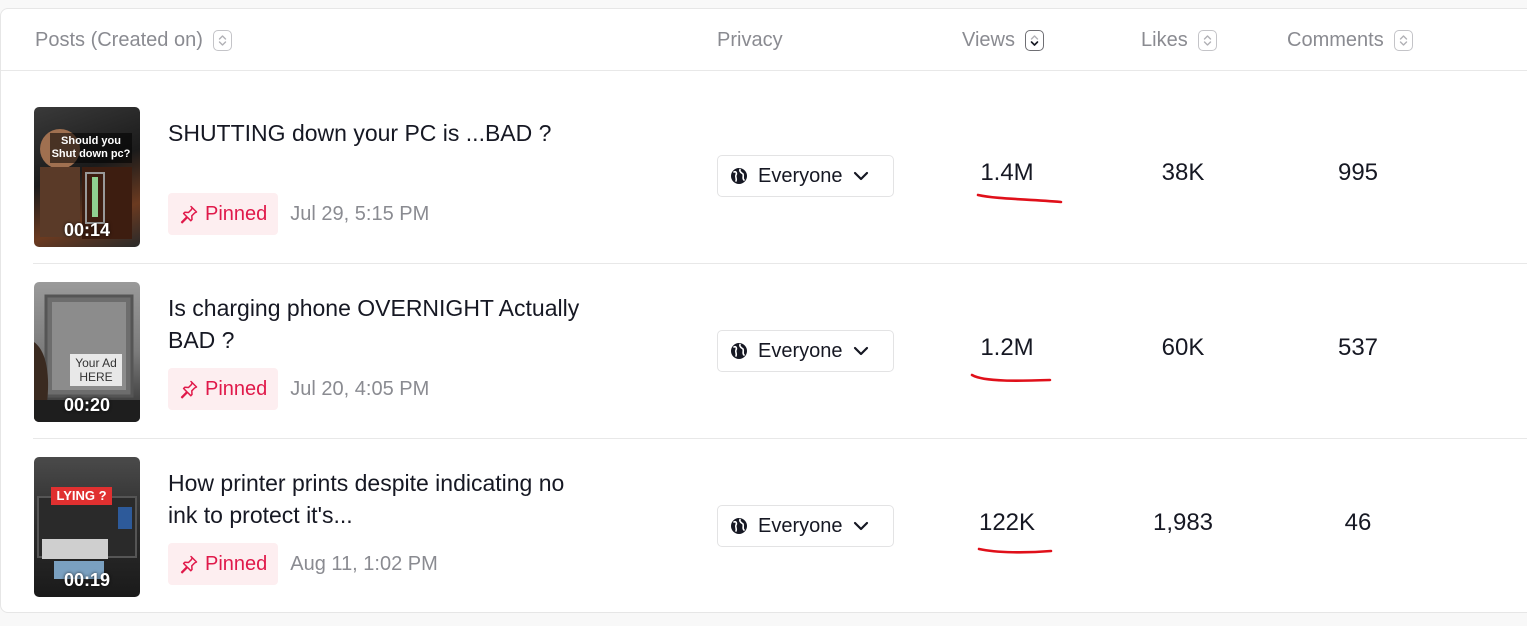 The width and height of the screenshot is (1527, 626). What do you see at coordinates (91, 148) in the screenshot?
I see `thumbnail-caption: Should you Shut down pc?` at bounding box center [91, 148].